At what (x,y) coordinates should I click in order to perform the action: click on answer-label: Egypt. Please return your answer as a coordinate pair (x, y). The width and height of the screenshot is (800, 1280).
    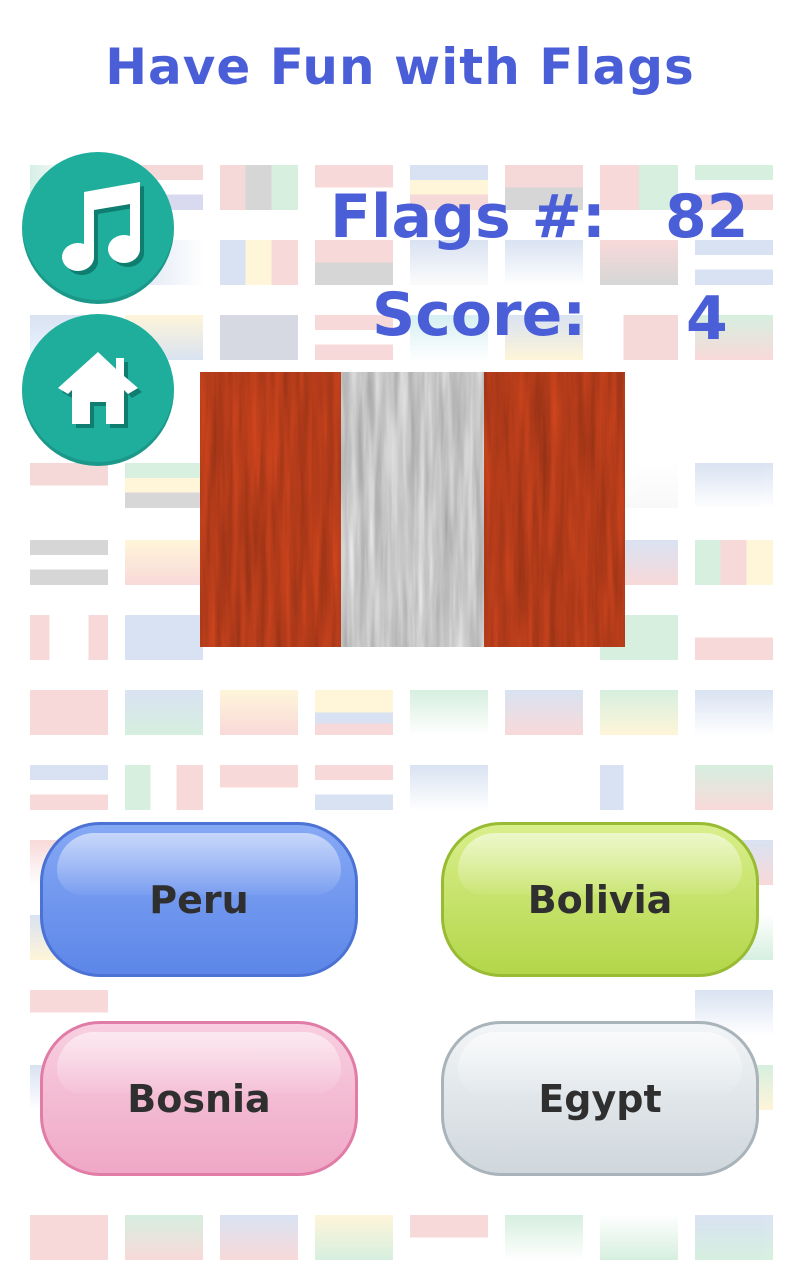
    Looking at the image, I should click on (600, 1098).